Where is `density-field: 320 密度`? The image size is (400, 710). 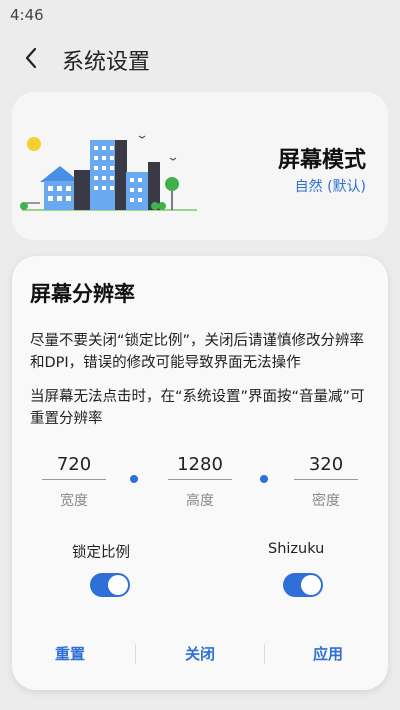
density-field: 320 密度 is located at coordinates (326, 482).